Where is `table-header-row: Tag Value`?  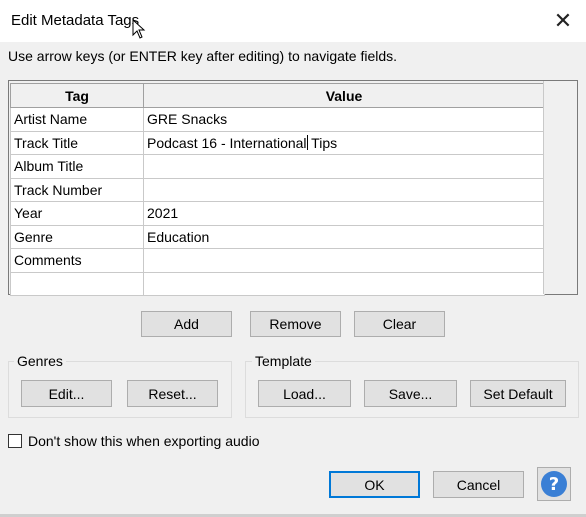
table-header-row: Tag Value is located at coordinates (277, 95).